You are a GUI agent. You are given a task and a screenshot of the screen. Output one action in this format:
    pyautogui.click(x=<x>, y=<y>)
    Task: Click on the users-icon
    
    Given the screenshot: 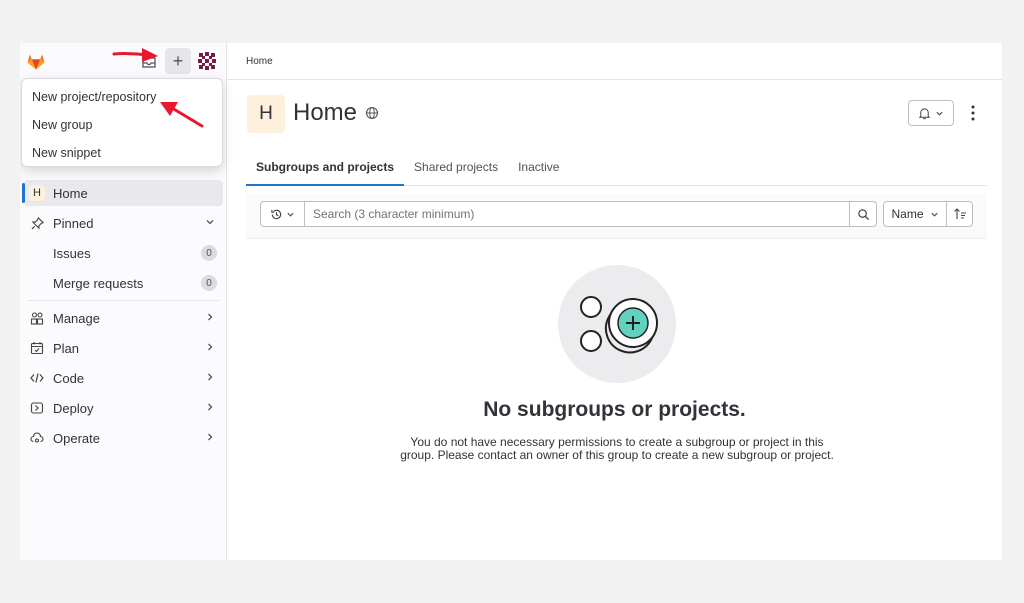 What is the action you would take?
    pyautogui.click(x=37, y=318)
    